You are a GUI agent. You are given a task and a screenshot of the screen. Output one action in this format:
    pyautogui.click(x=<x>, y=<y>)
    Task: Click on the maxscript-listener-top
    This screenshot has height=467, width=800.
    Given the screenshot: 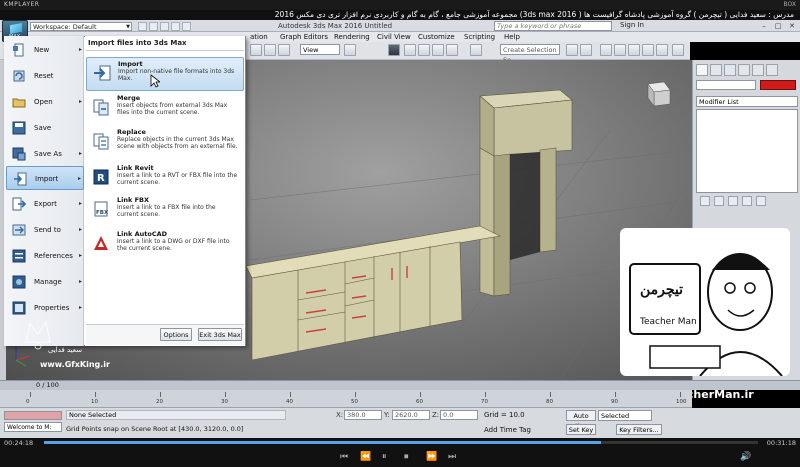 What is the action you would take?
    pyautogui.click(x=33, y=415)
    